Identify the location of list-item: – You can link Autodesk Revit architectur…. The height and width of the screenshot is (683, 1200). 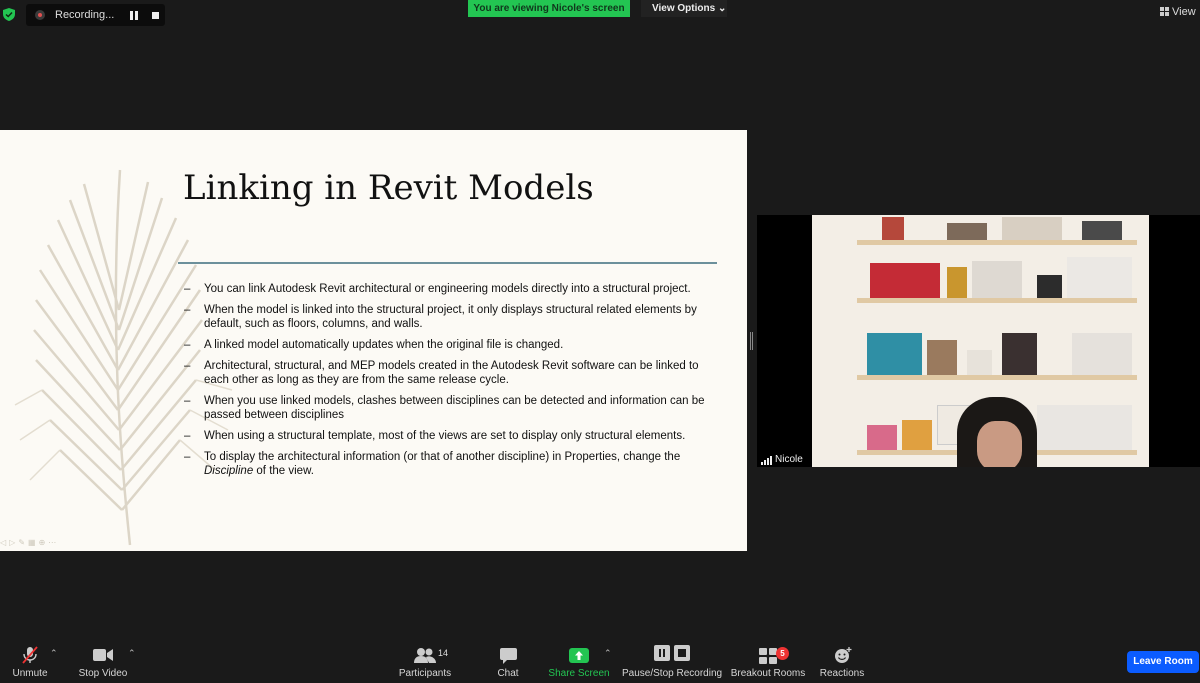
(454, 289).